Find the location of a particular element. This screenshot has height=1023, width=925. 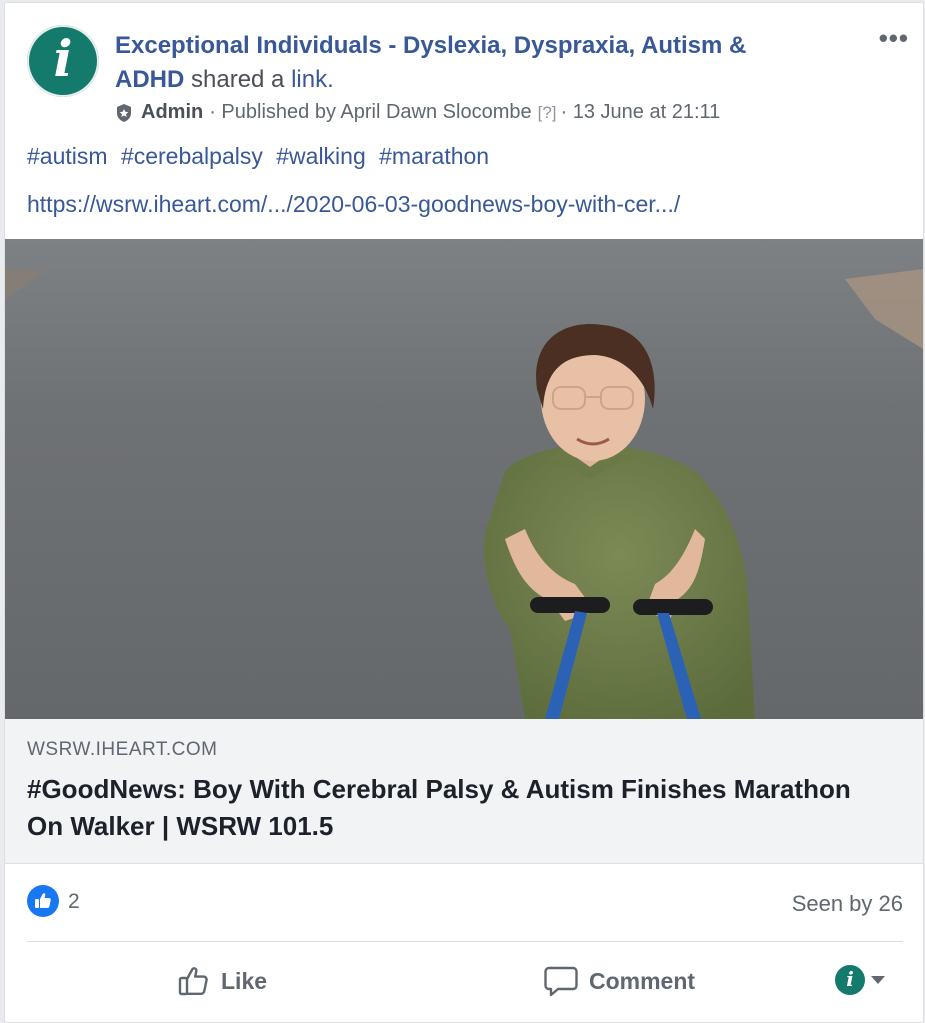

avatar-logo-glyph: i is located at coordinates (63, 58).